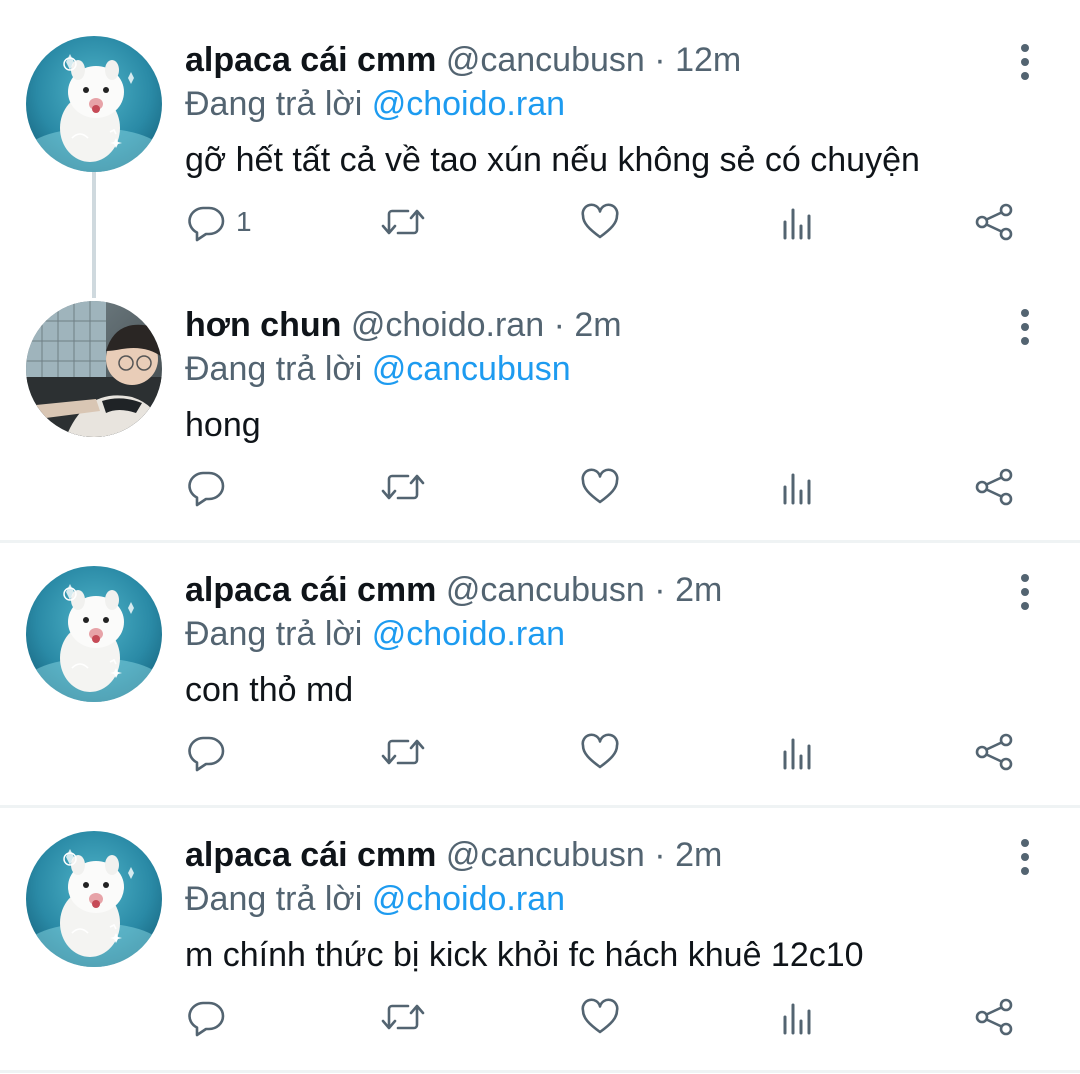 The height and width of the screenshot is (1074, 1080). I want to click on replying-to-handle: @cancubusn, so click(471, 369).